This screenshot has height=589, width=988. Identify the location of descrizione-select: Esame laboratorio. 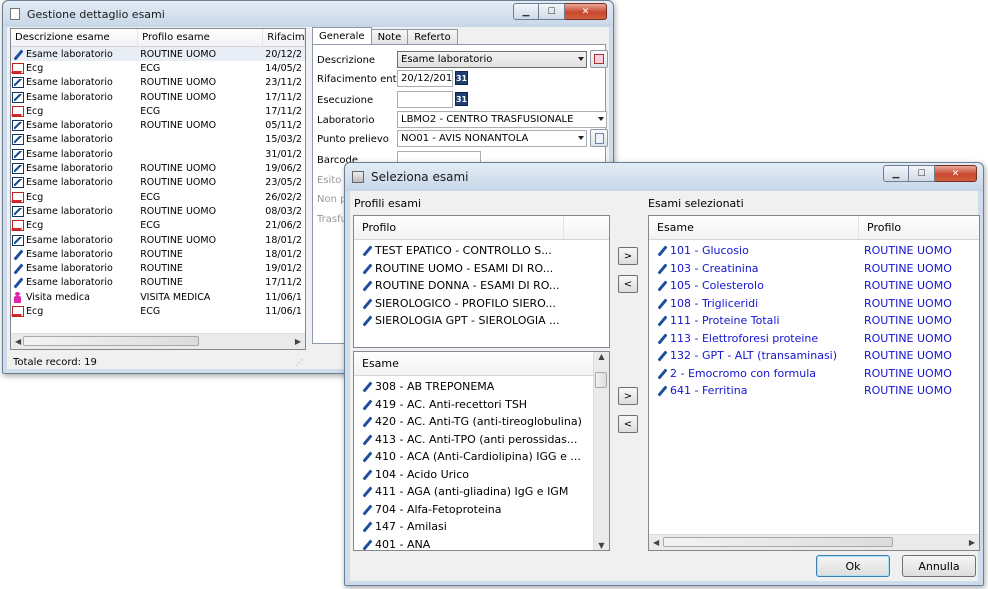
(492, 59).